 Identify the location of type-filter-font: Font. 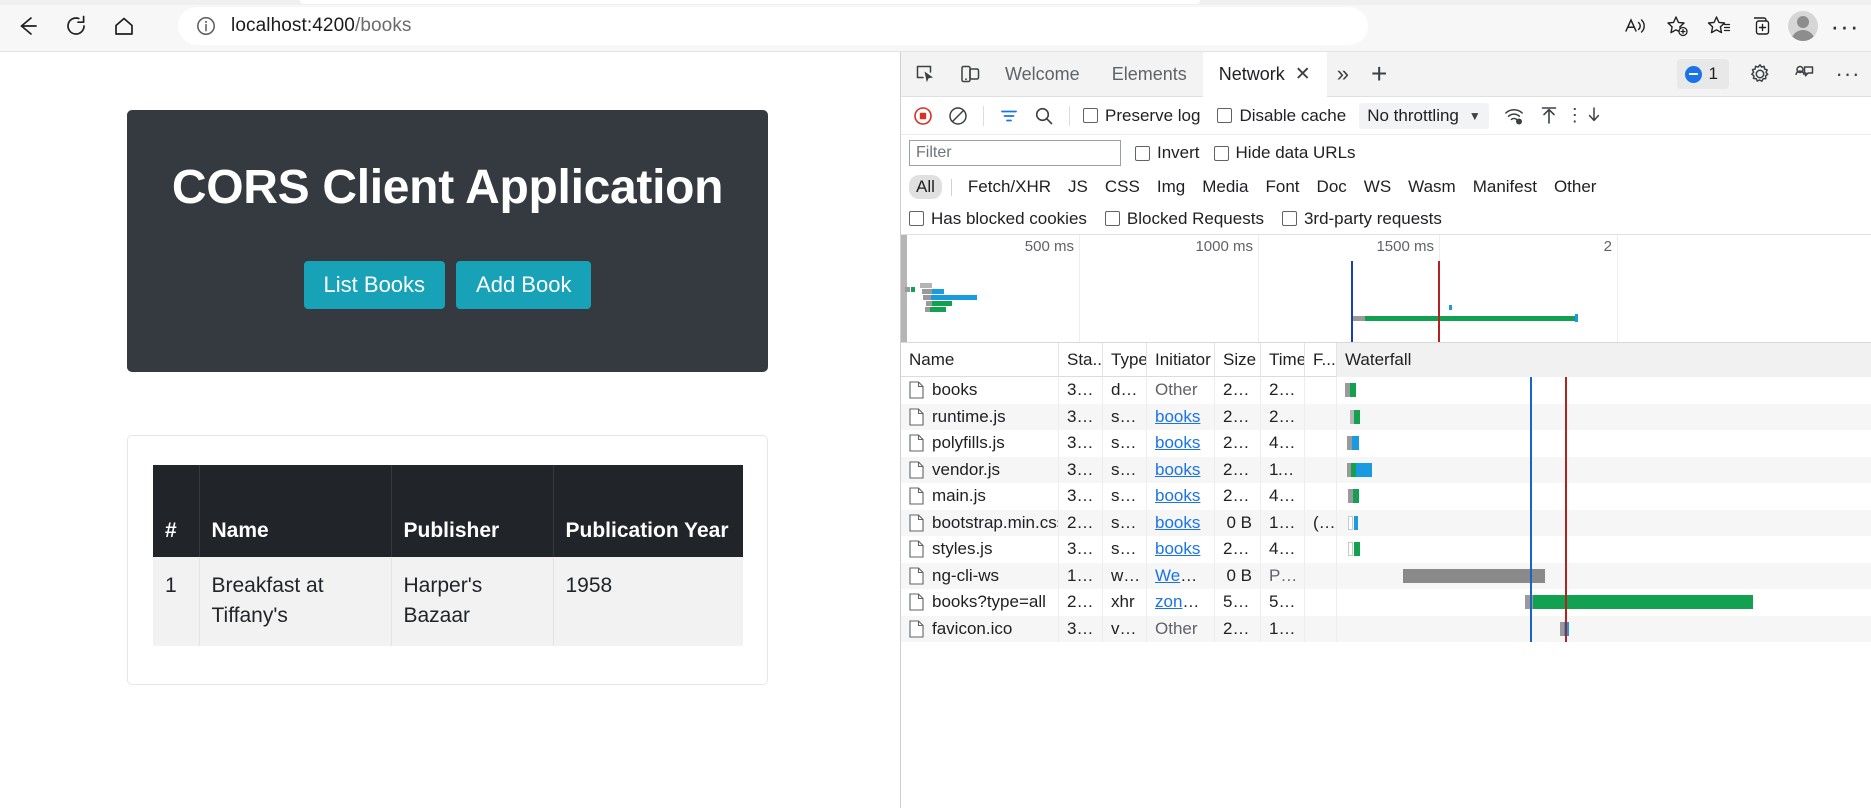
(1283, 187).